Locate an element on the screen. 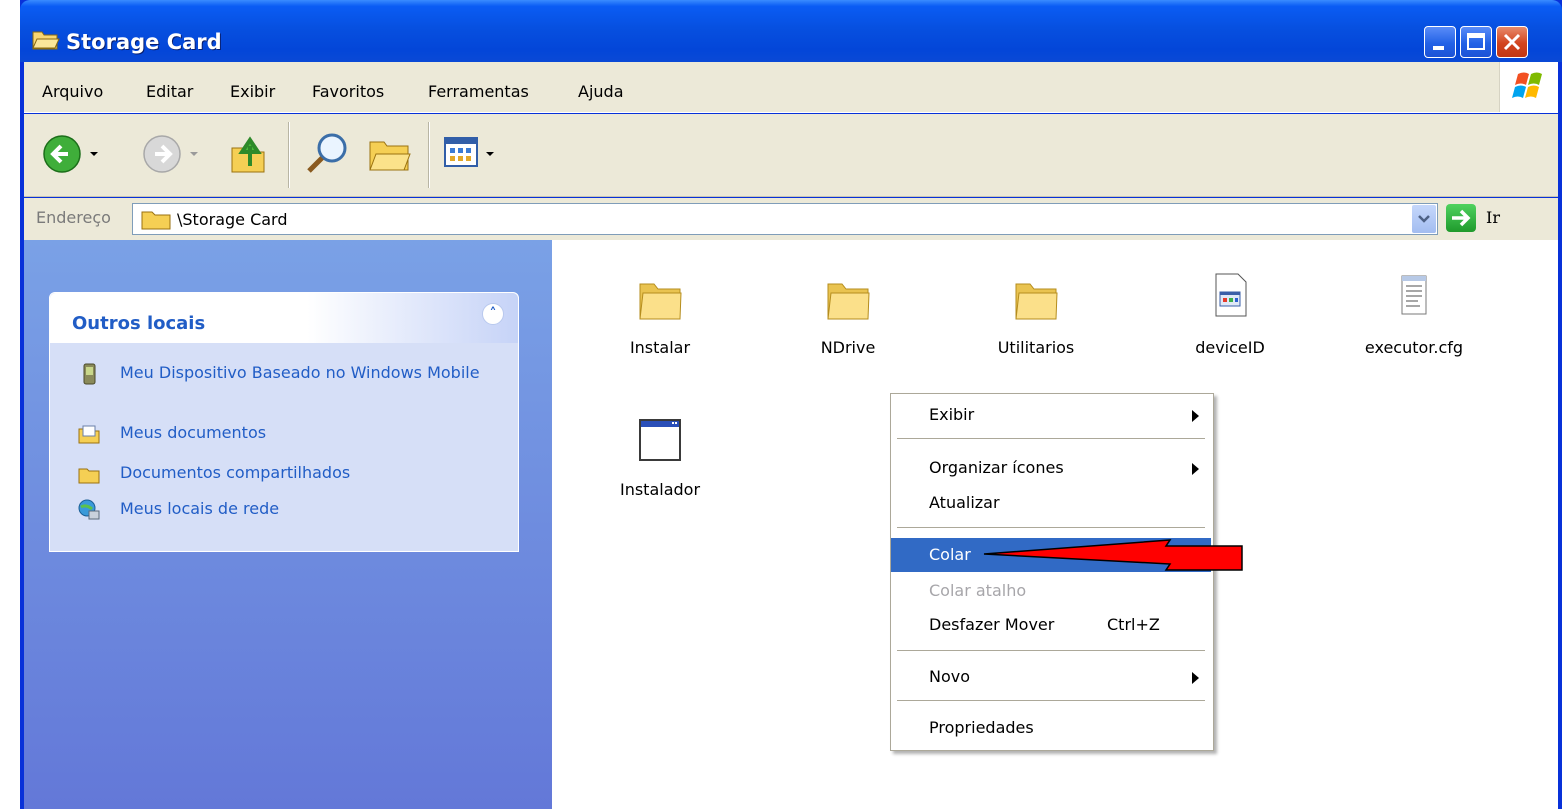  menu-item-shortcut: Ctrl+Z is located at coordinates (1133, 624).